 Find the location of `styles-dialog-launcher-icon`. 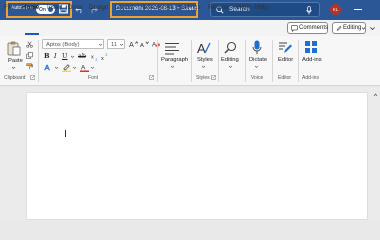

styles-dialog-launcher-icon is located at coordinates (213, 77).